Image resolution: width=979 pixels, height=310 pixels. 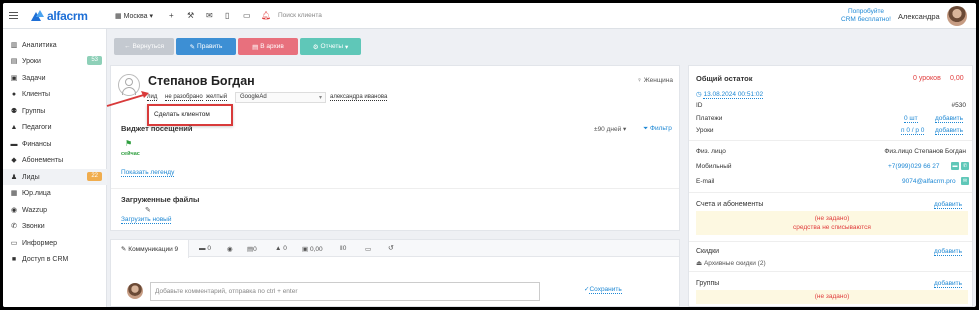 What do you see at coordinates (266, 15) in the screenshot?
I see `bell-icon: 🔔︎` at bounding box center [266, 15].